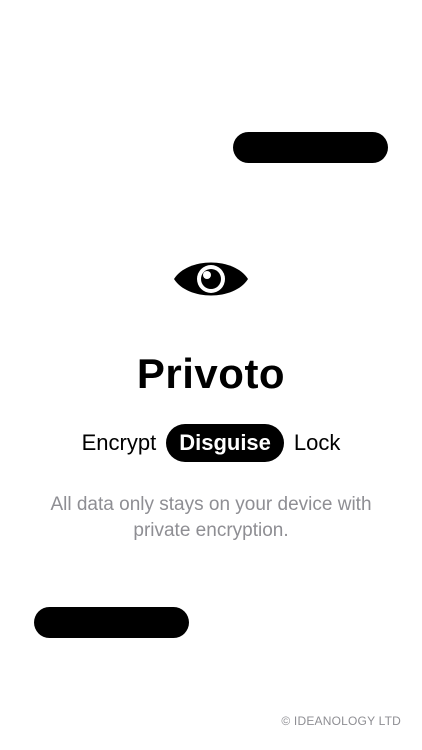 This screenshot has width=422, height=750. I want to click on eye-icon, so click(211, 279).